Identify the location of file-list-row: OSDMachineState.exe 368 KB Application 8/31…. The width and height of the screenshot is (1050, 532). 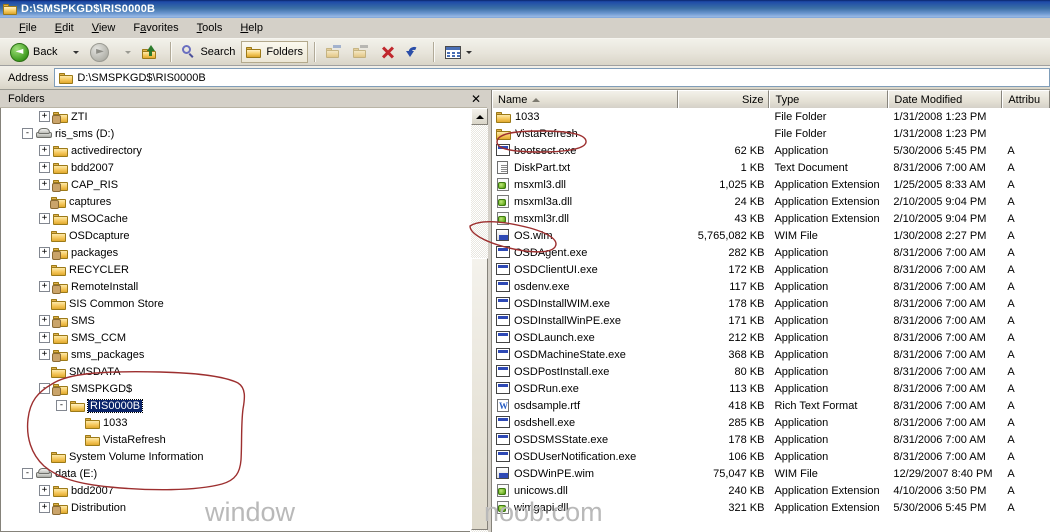
(771, 354).